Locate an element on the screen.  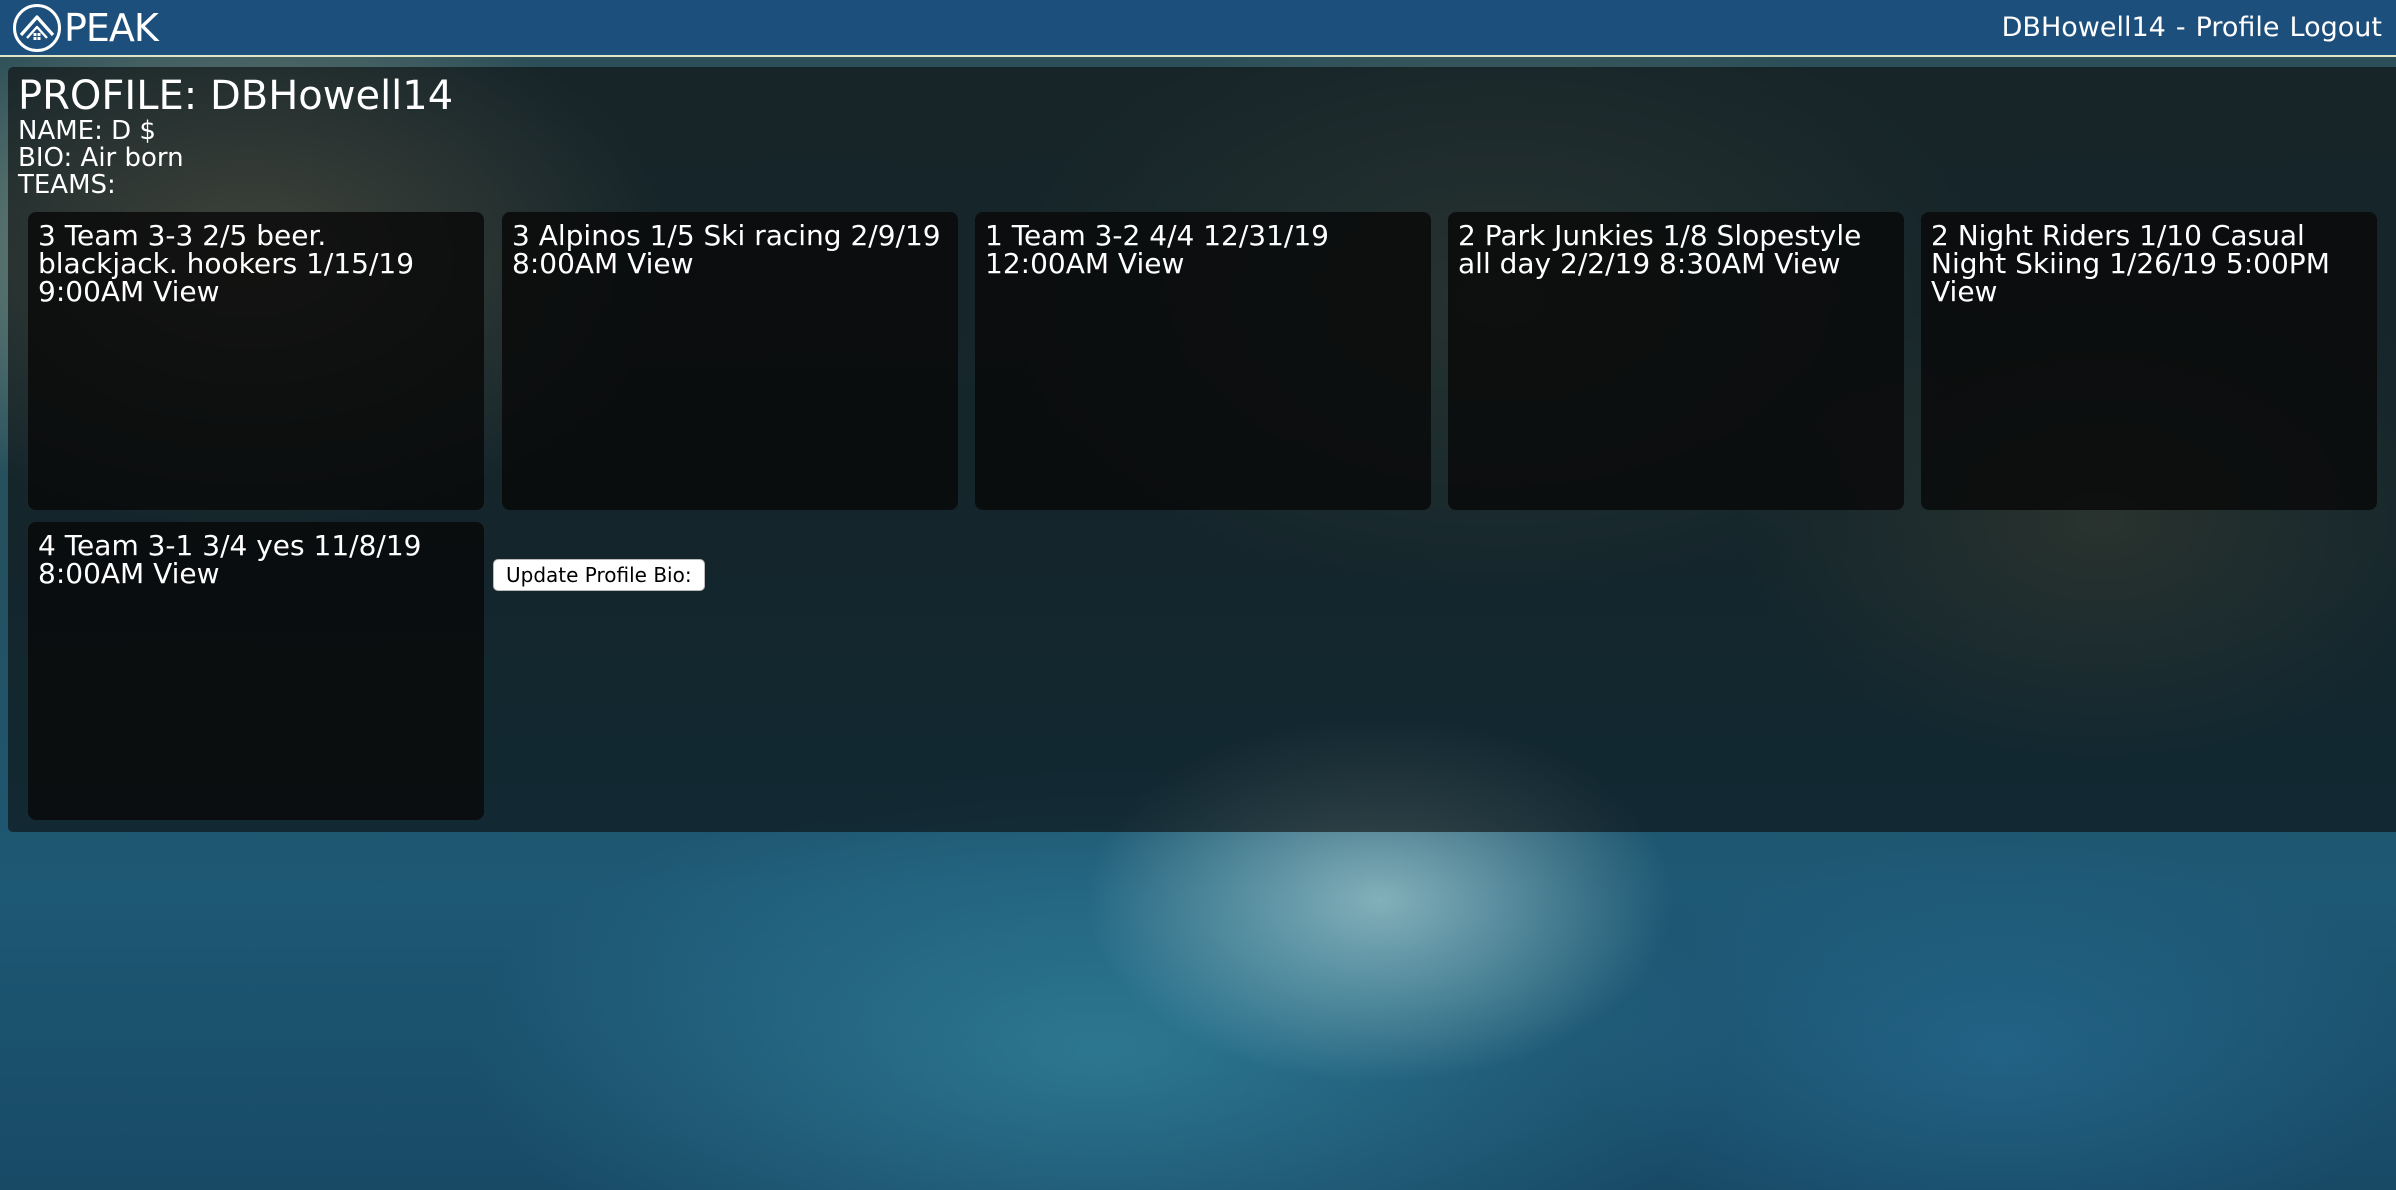
profile-title: PROFILE: DBHowell14 is located at coordinates (236, 96).